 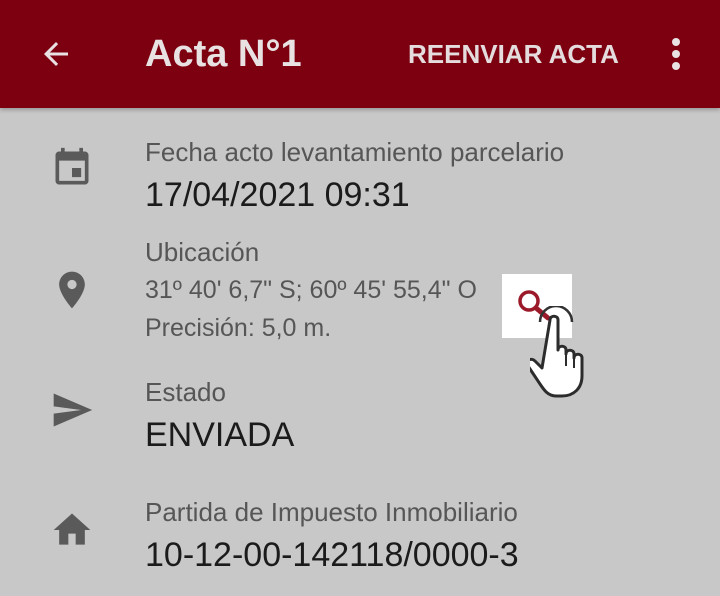 What do you see at coordinates (223, 54) in the screenshot?
I see `page-title: Acta N°1` at bounding box center [223, 54].